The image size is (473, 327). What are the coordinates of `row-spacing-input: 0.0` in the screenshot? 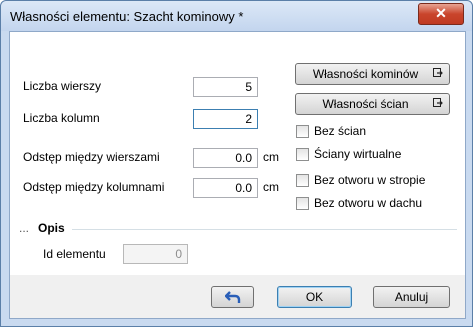 It's located at (225, 158).